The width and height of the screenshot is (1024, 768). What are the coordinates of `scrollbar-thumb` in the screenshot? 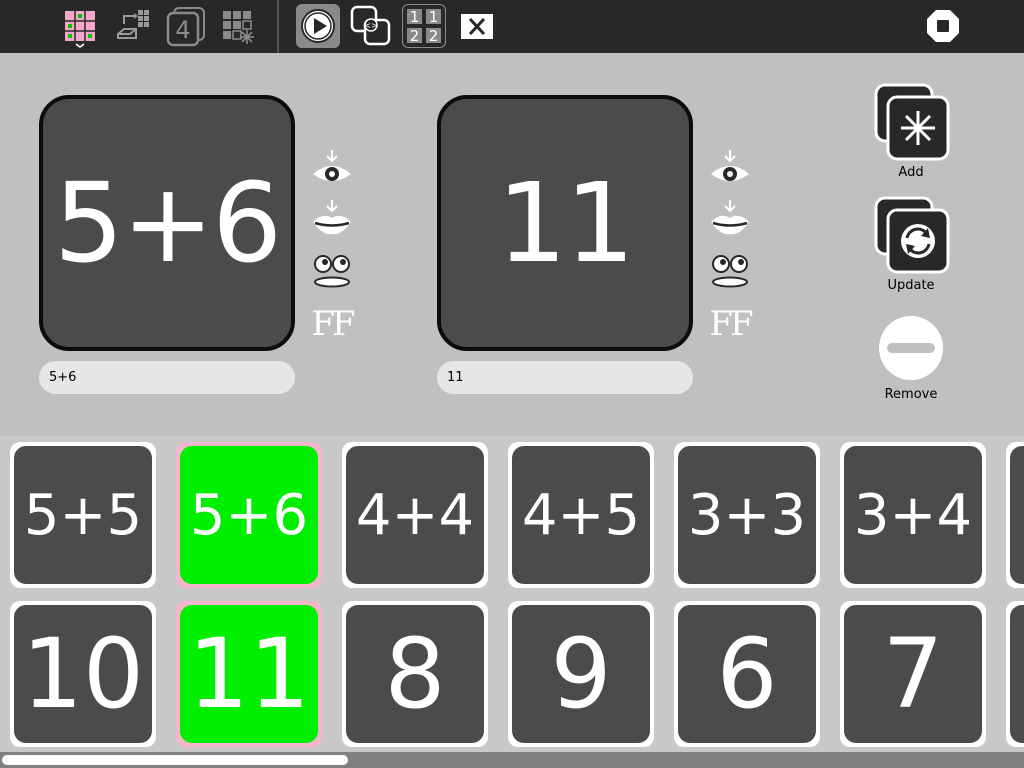 It's located at (175, 760).